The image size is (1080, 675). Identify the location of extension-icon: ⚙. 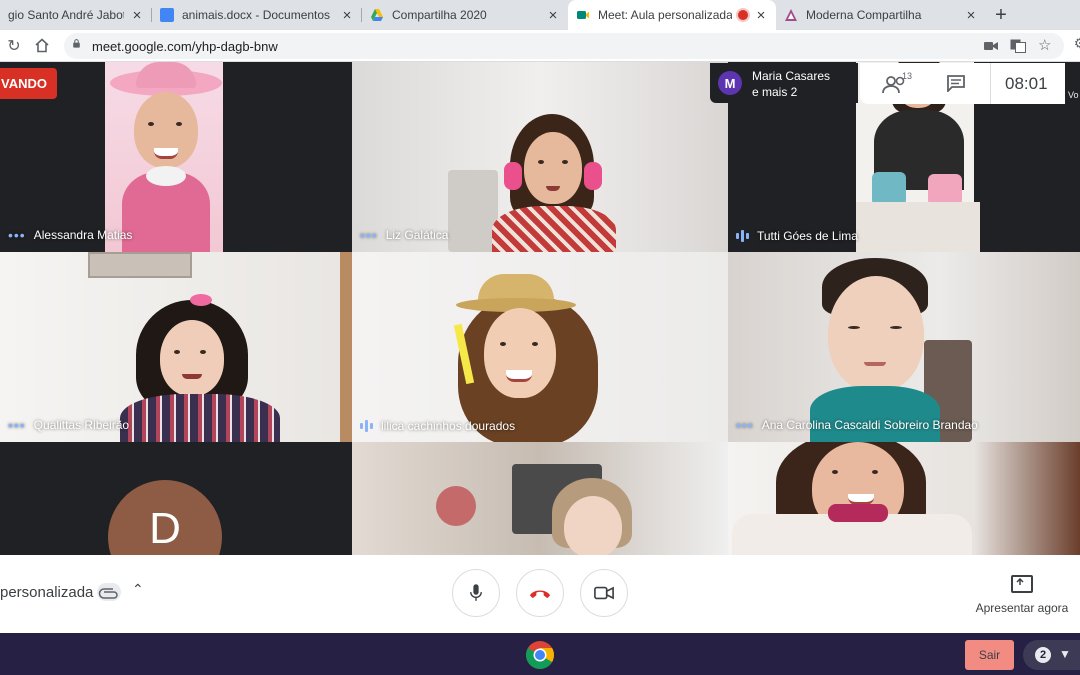
(1075, 43).